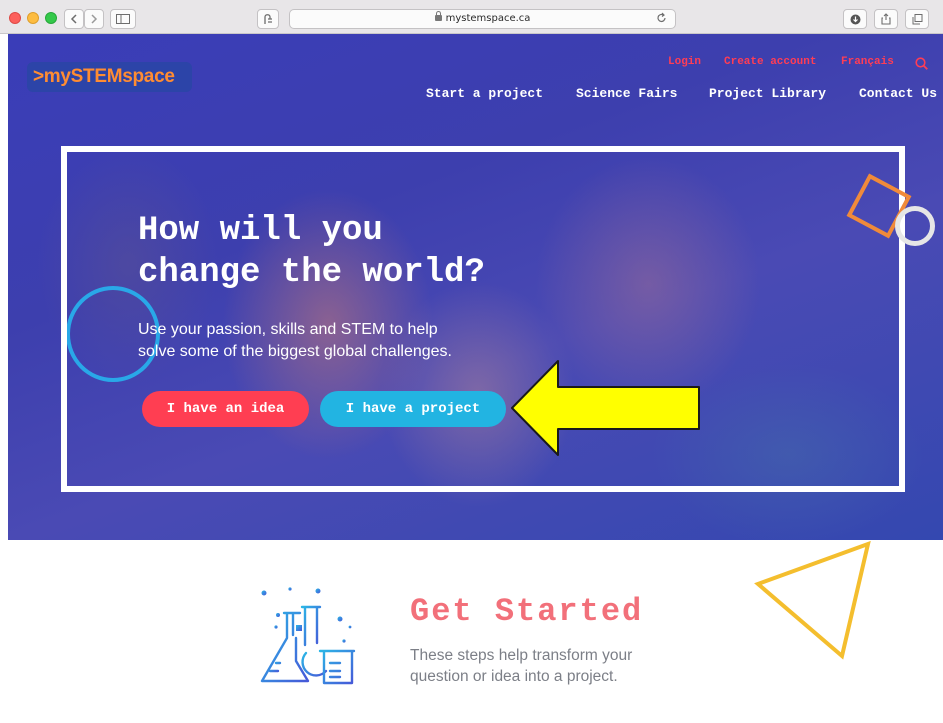 This screenshot has height=723, width=943. What do you see at coordinates (484, 93) in the screenshot?
I see `nav-start-a-project: Start a project` at bounding box center [484, 93].